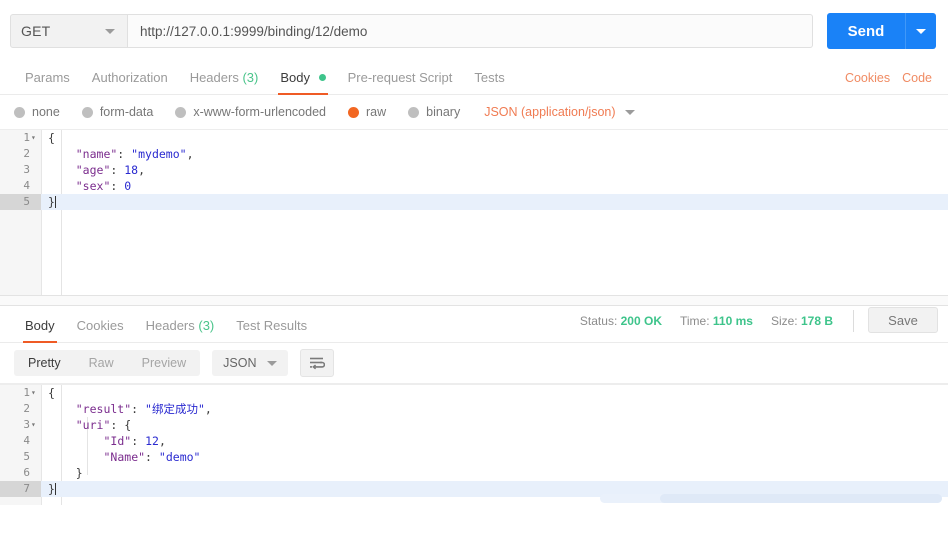 The image size is (948, 538). What do you see at coordinates (367, 112) in the screenshot?
I see `body-type-raw: raw` at bounding box center [367, 112].